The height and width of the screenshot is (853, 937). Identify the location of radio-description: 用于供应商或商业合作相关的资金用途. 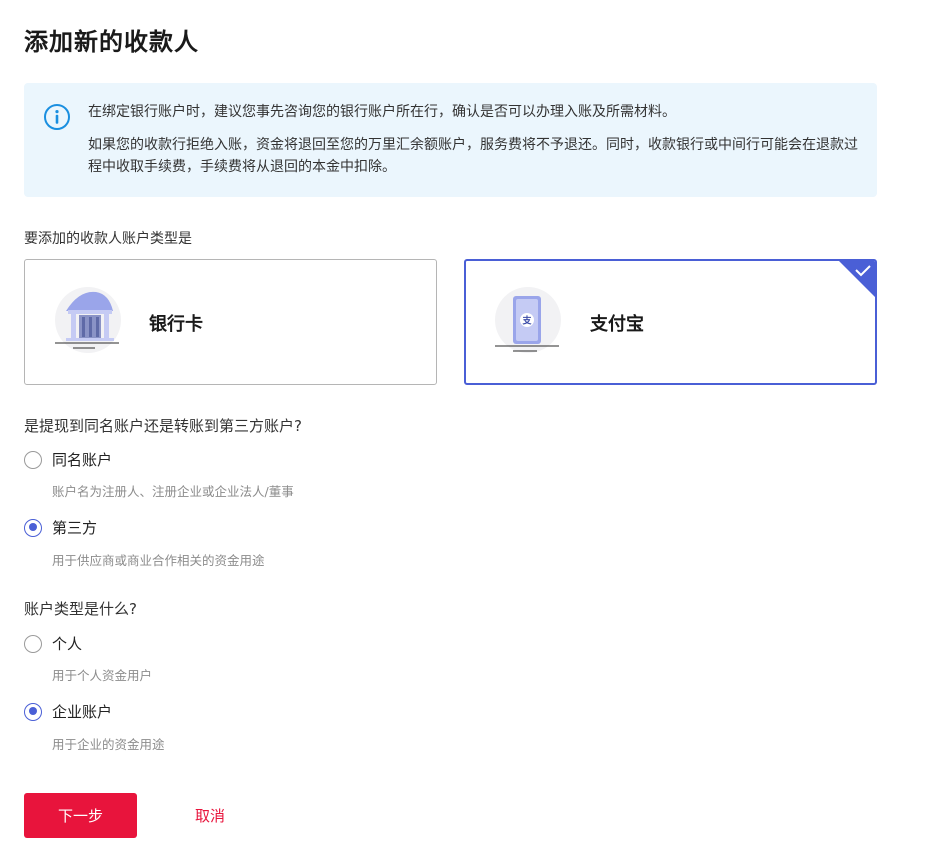
(158, 560).